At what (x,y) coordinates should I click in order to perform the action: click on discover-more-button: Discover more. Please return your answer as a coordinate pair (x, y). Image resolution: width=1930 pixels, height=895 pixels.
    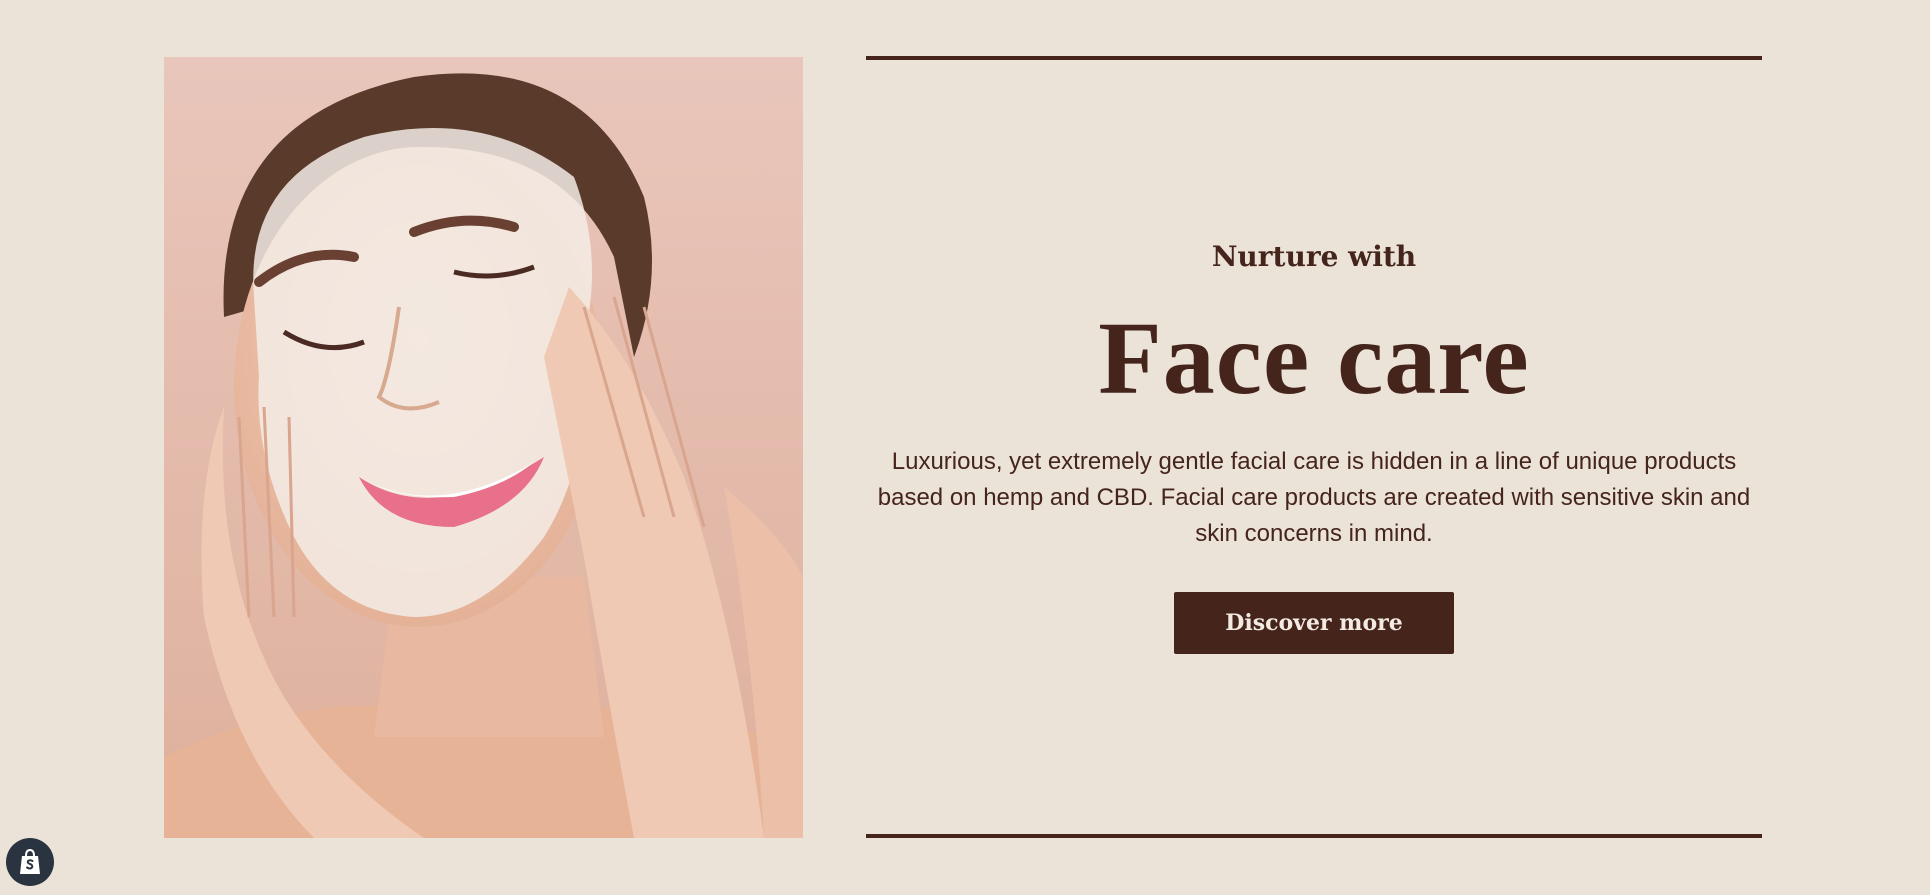
    Looking at the image, I should click on (1314, 623).